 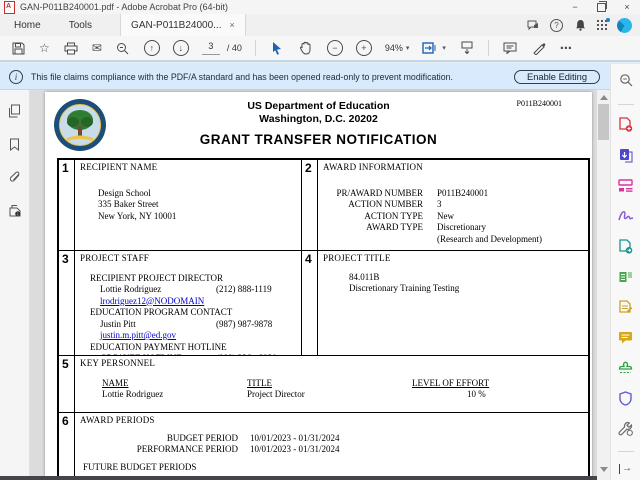 What do you see at coordinates (533, 25) in the screenshot?
I see `feedback-icon` at bounding box center [533, 25].